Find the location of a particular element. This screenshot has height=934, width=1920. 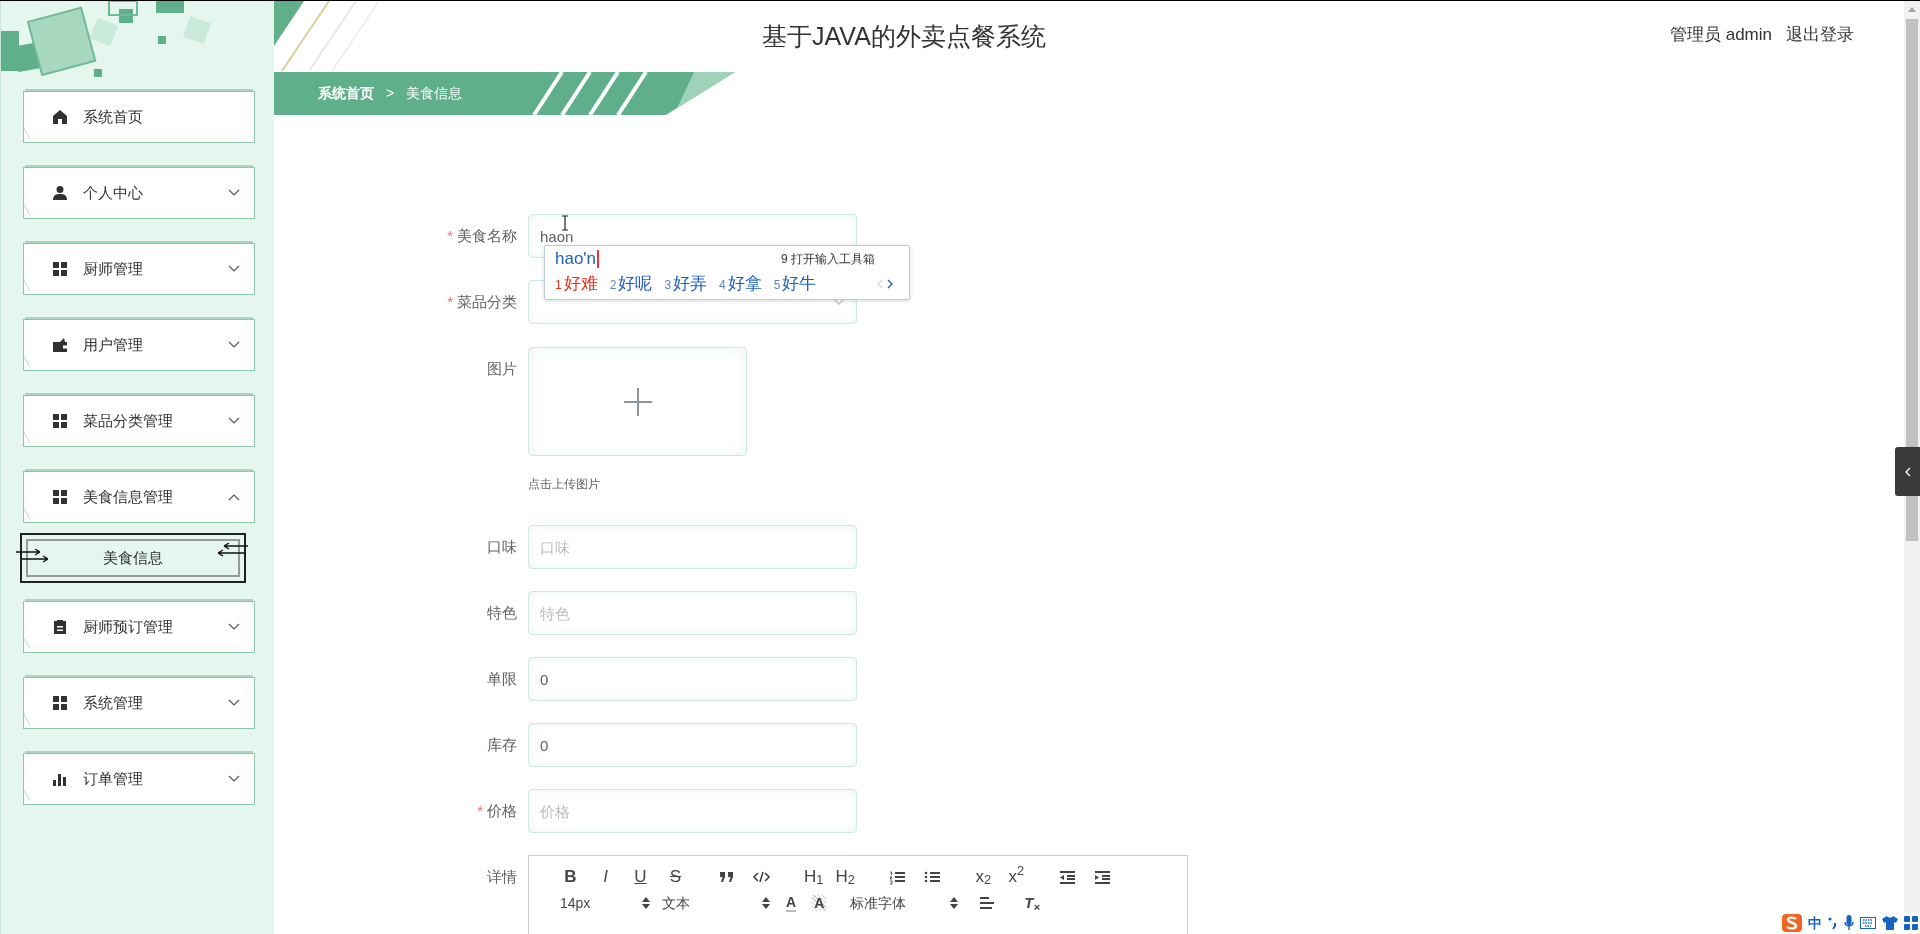

wallet-icon is located at coordinates (60, 345).